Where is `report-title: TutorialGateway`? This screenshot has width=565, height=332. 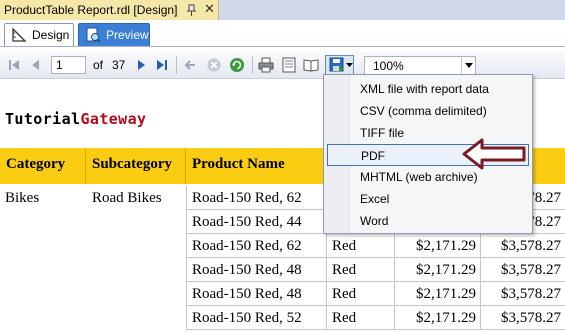
report-title: TutorialGateway is located at coordinates (75, 119).